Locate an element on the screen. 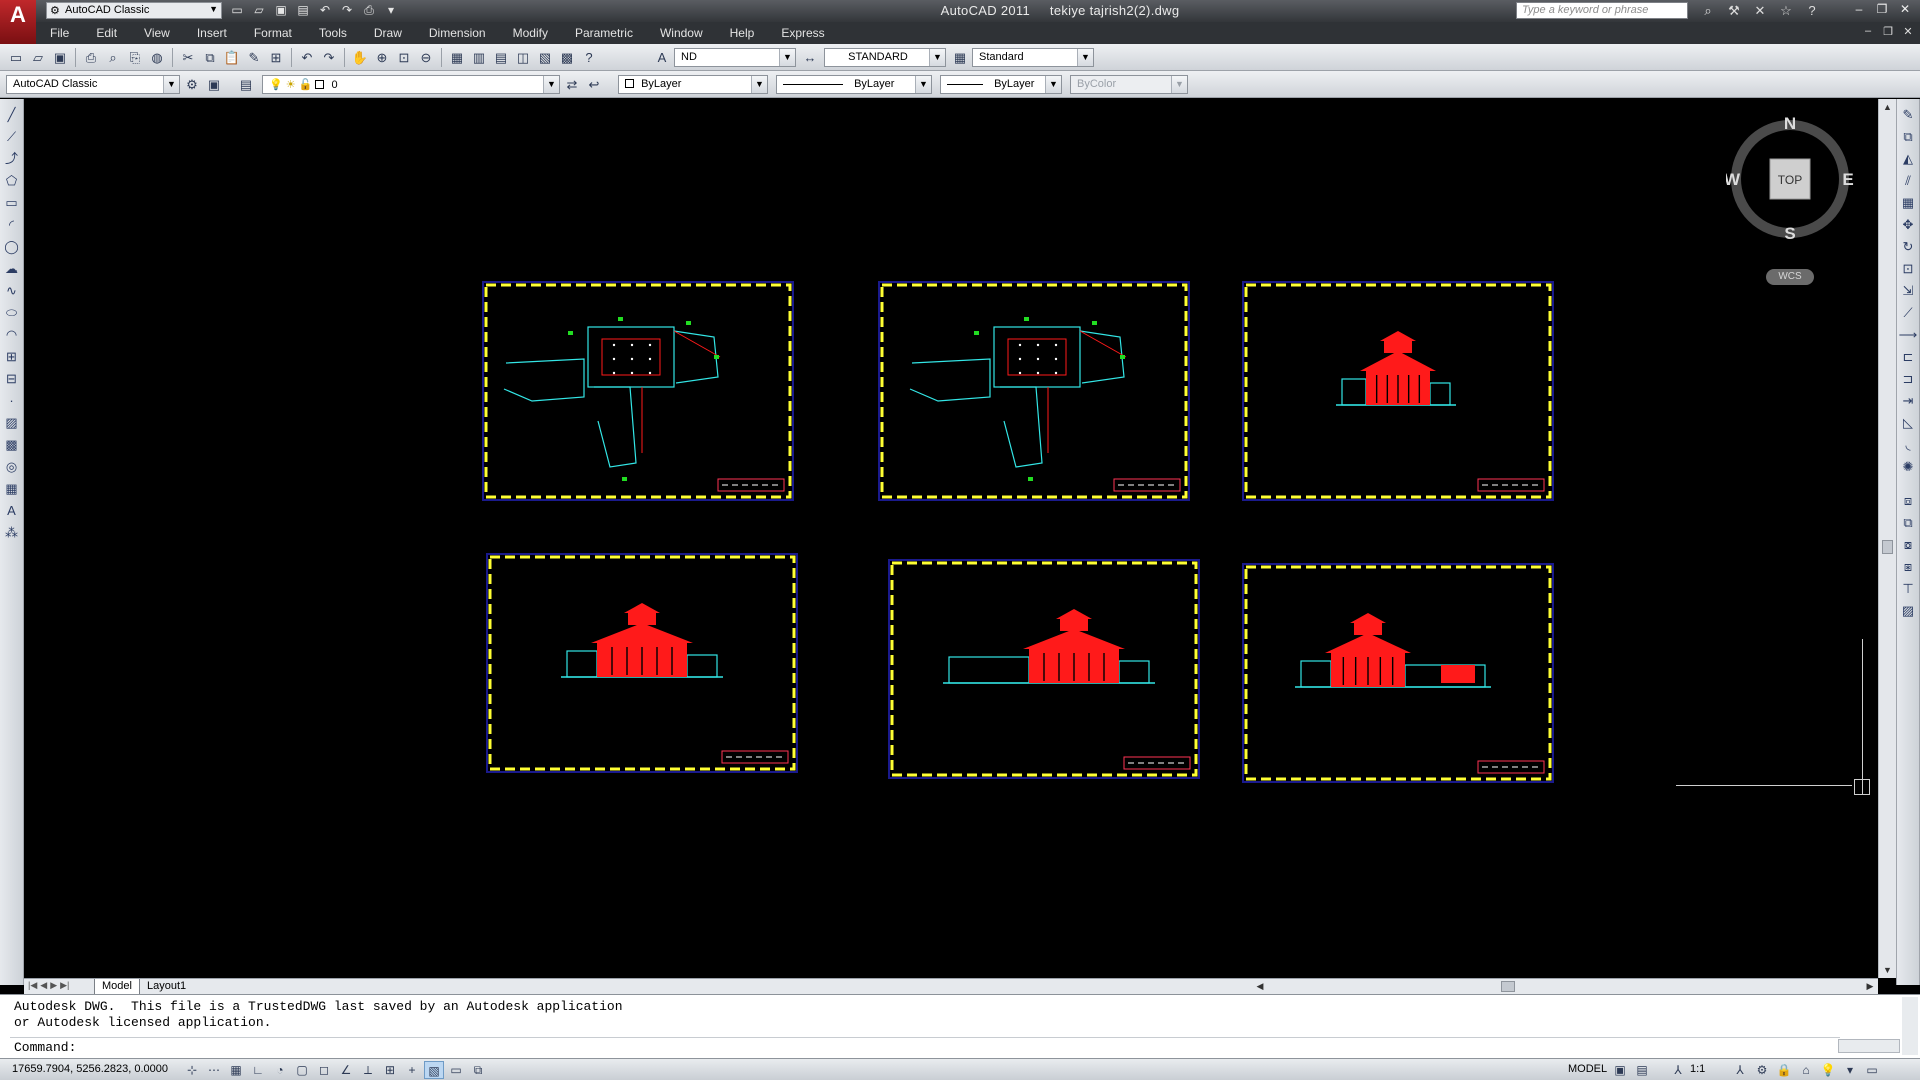 The image size is (1920, 1080). scale-icon: ⊡ is located at coordinates (1908, 269).